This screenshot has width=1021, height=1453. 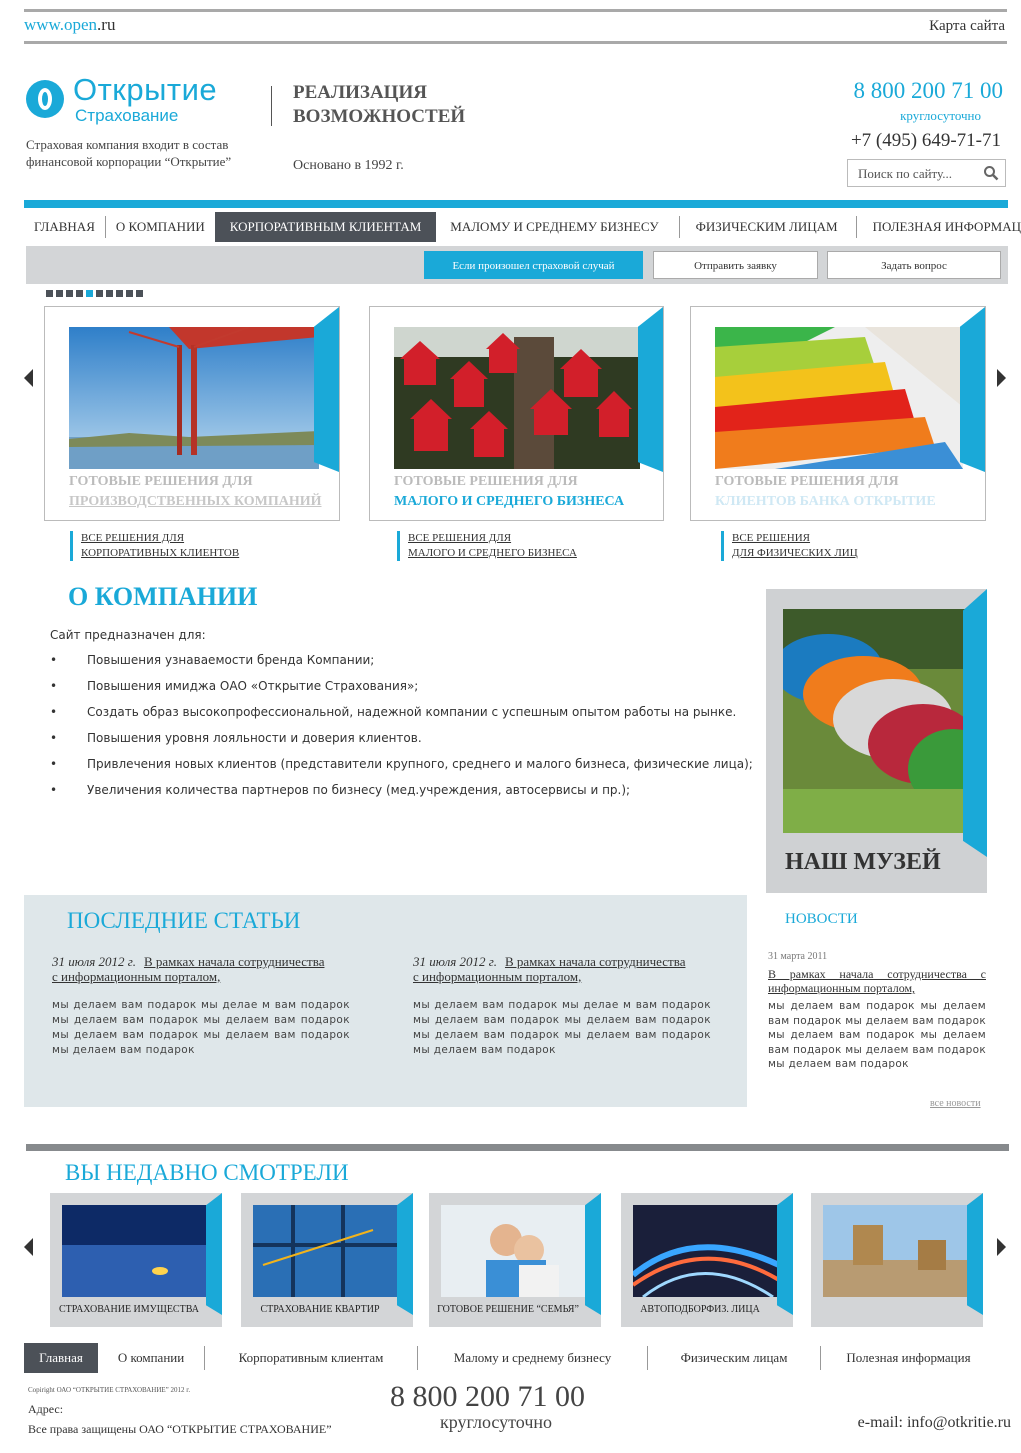 I want to click on hotline-phone: 8 800 200 71 00, so click(x=929, y=91).